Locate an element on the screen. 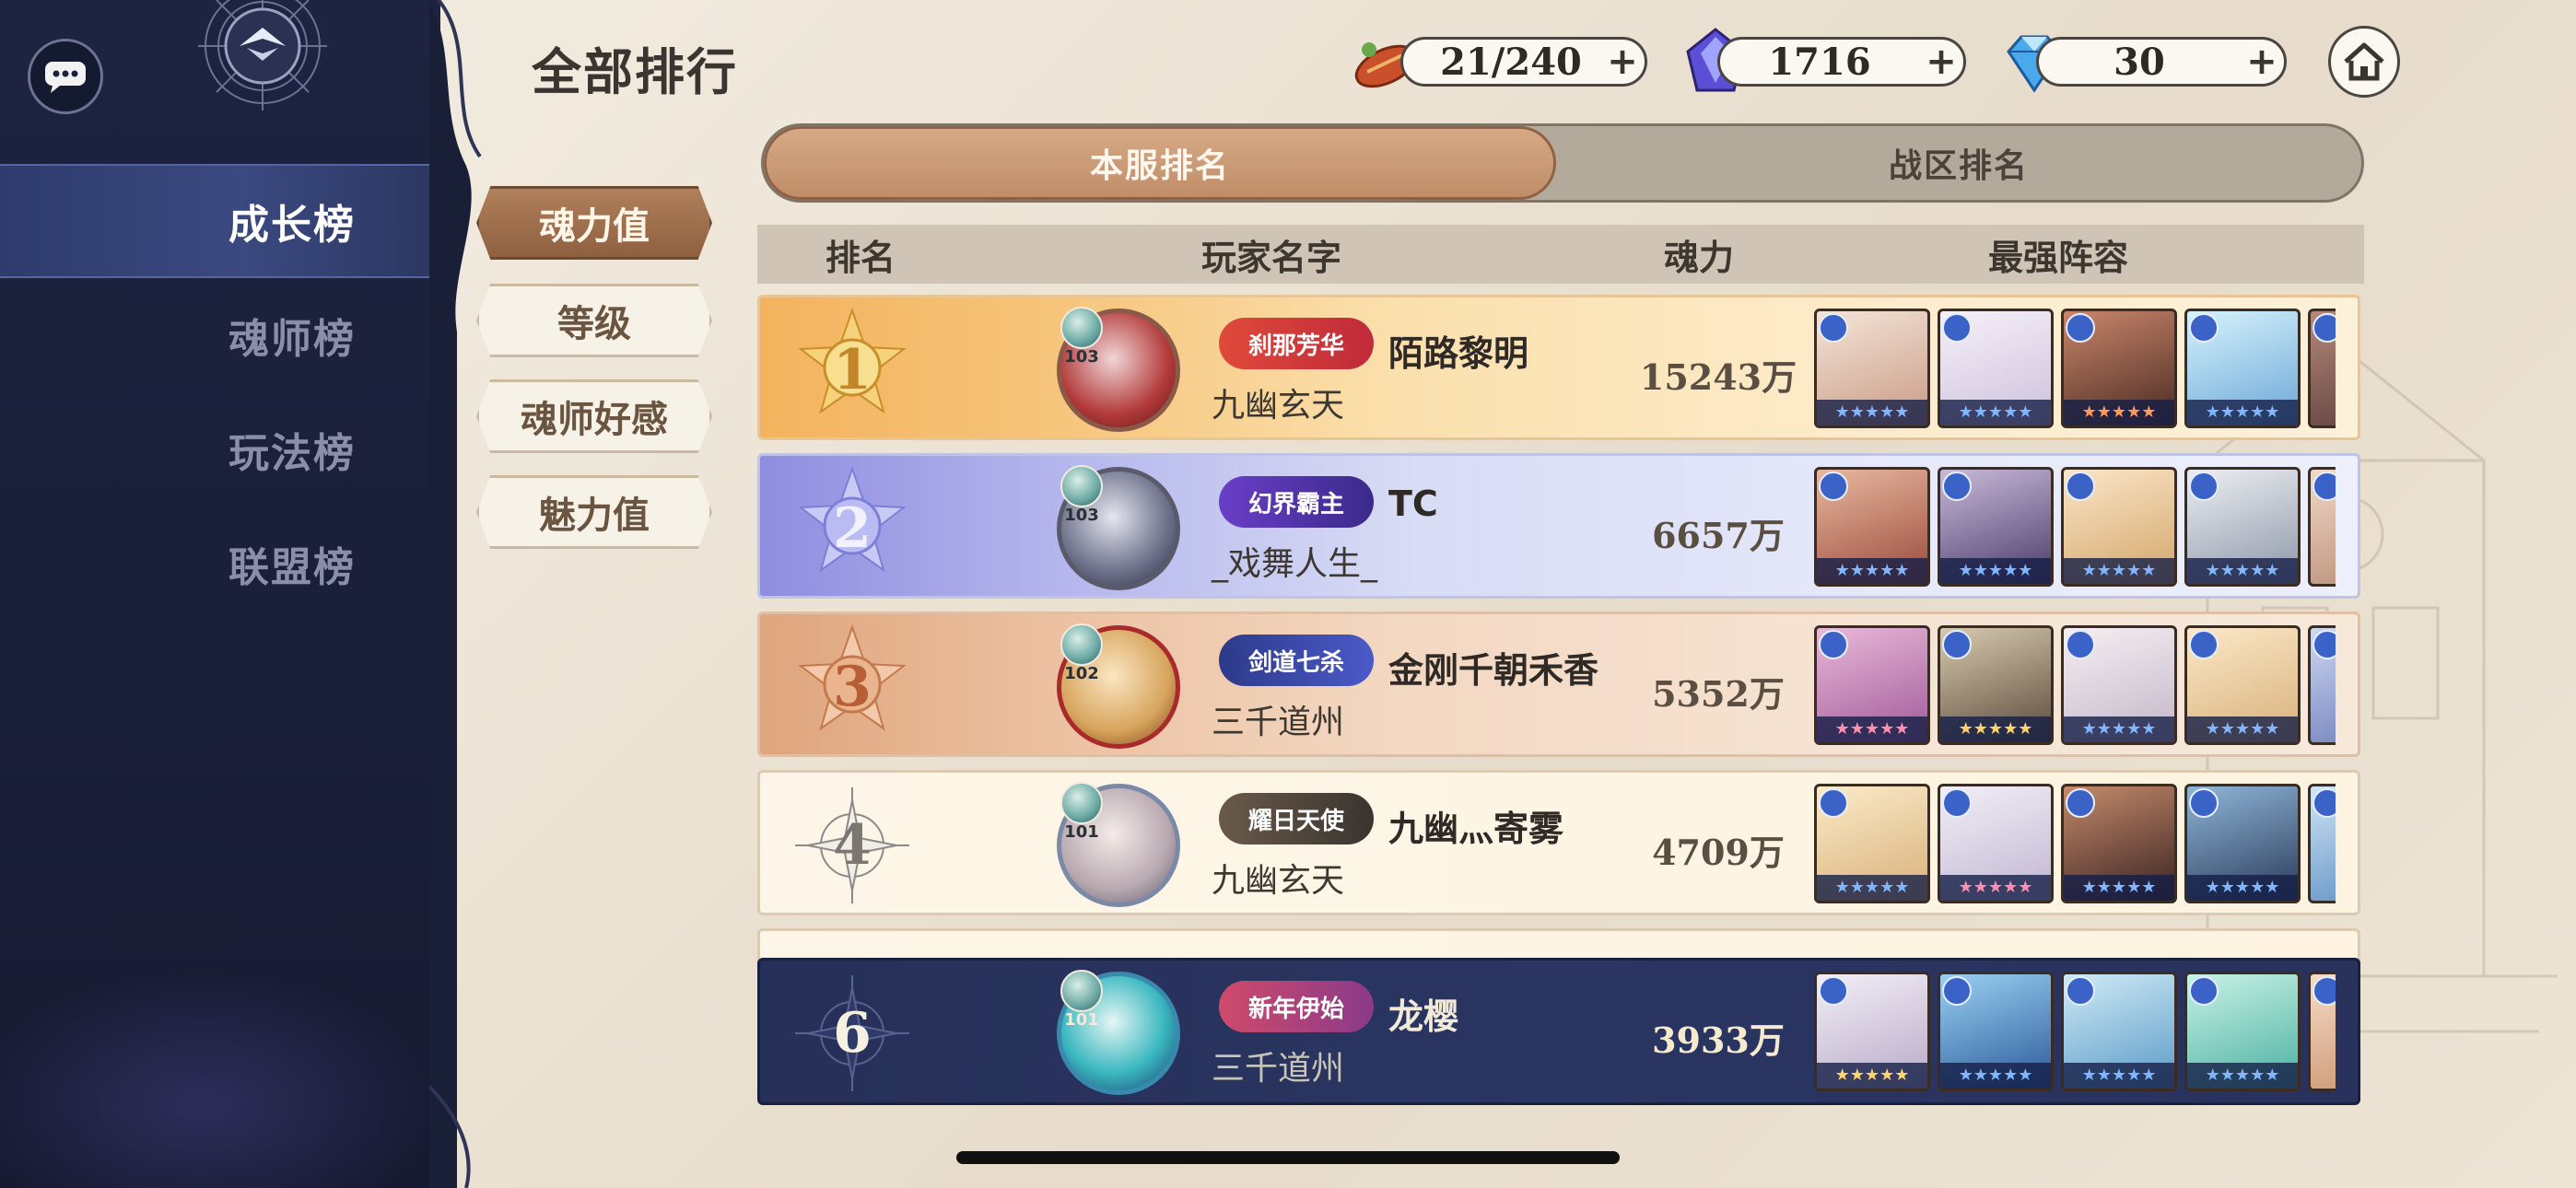 This screenshot has width=2576, height=1188. category-level: 等级 is located at coordinates (594, 320).